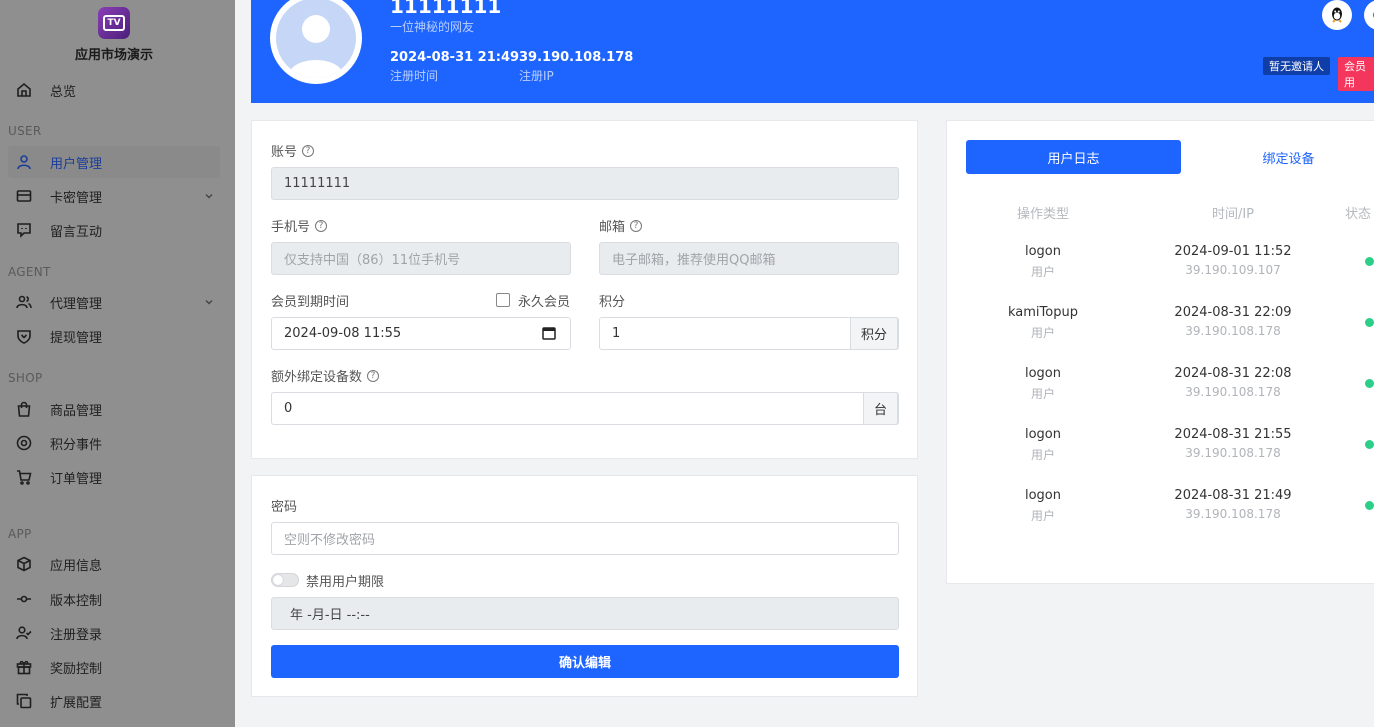  Describe the element at coordinates (880, 408) in the screenshot. I see `extra-devices-unit: 台` at that location.